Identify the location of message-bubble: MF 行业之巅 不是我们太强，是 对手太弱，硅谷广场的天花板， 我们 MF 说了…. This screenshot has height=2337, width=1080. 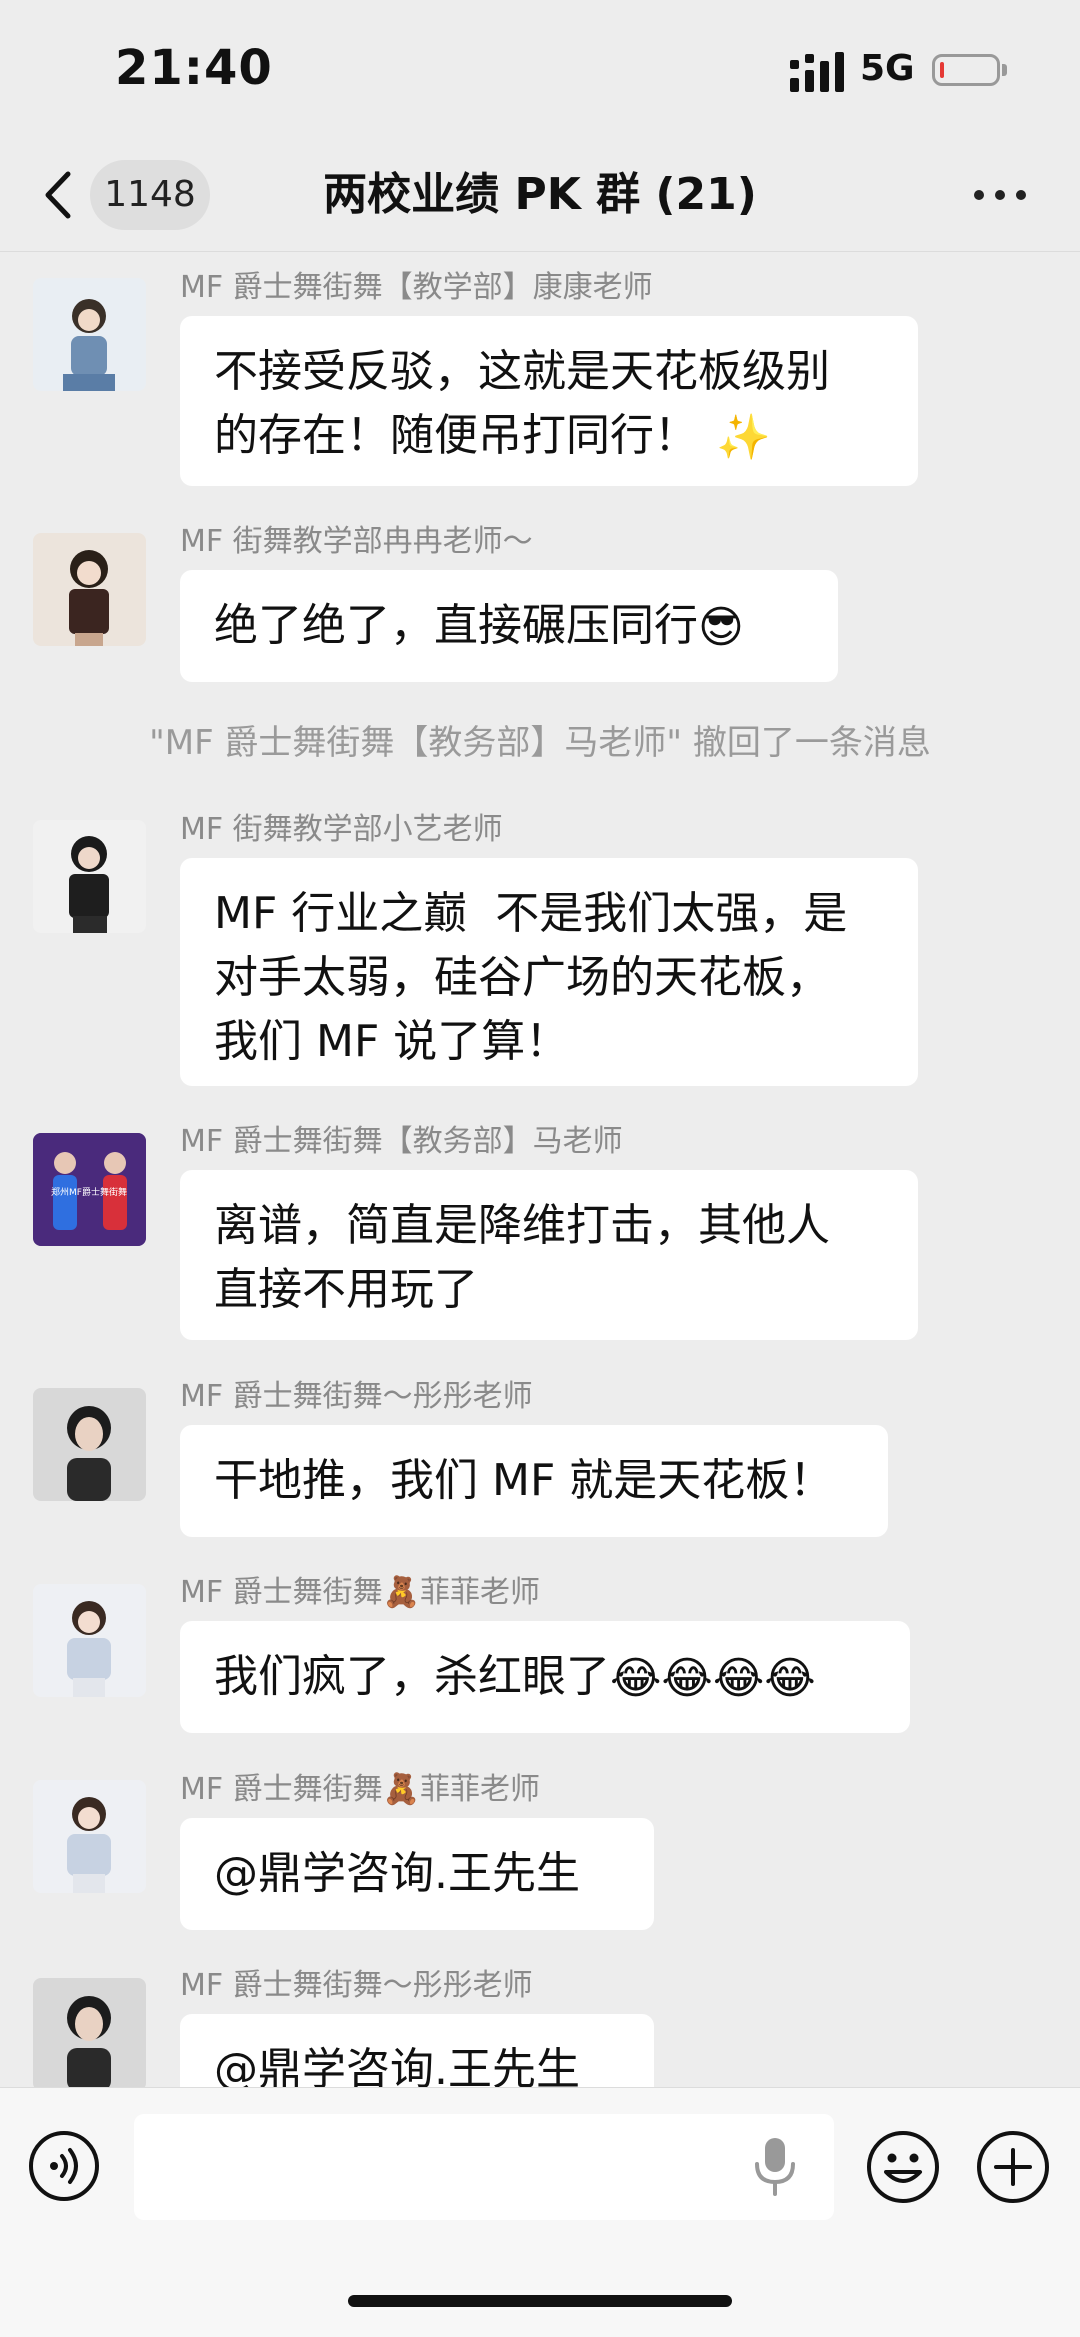
(549, 972).